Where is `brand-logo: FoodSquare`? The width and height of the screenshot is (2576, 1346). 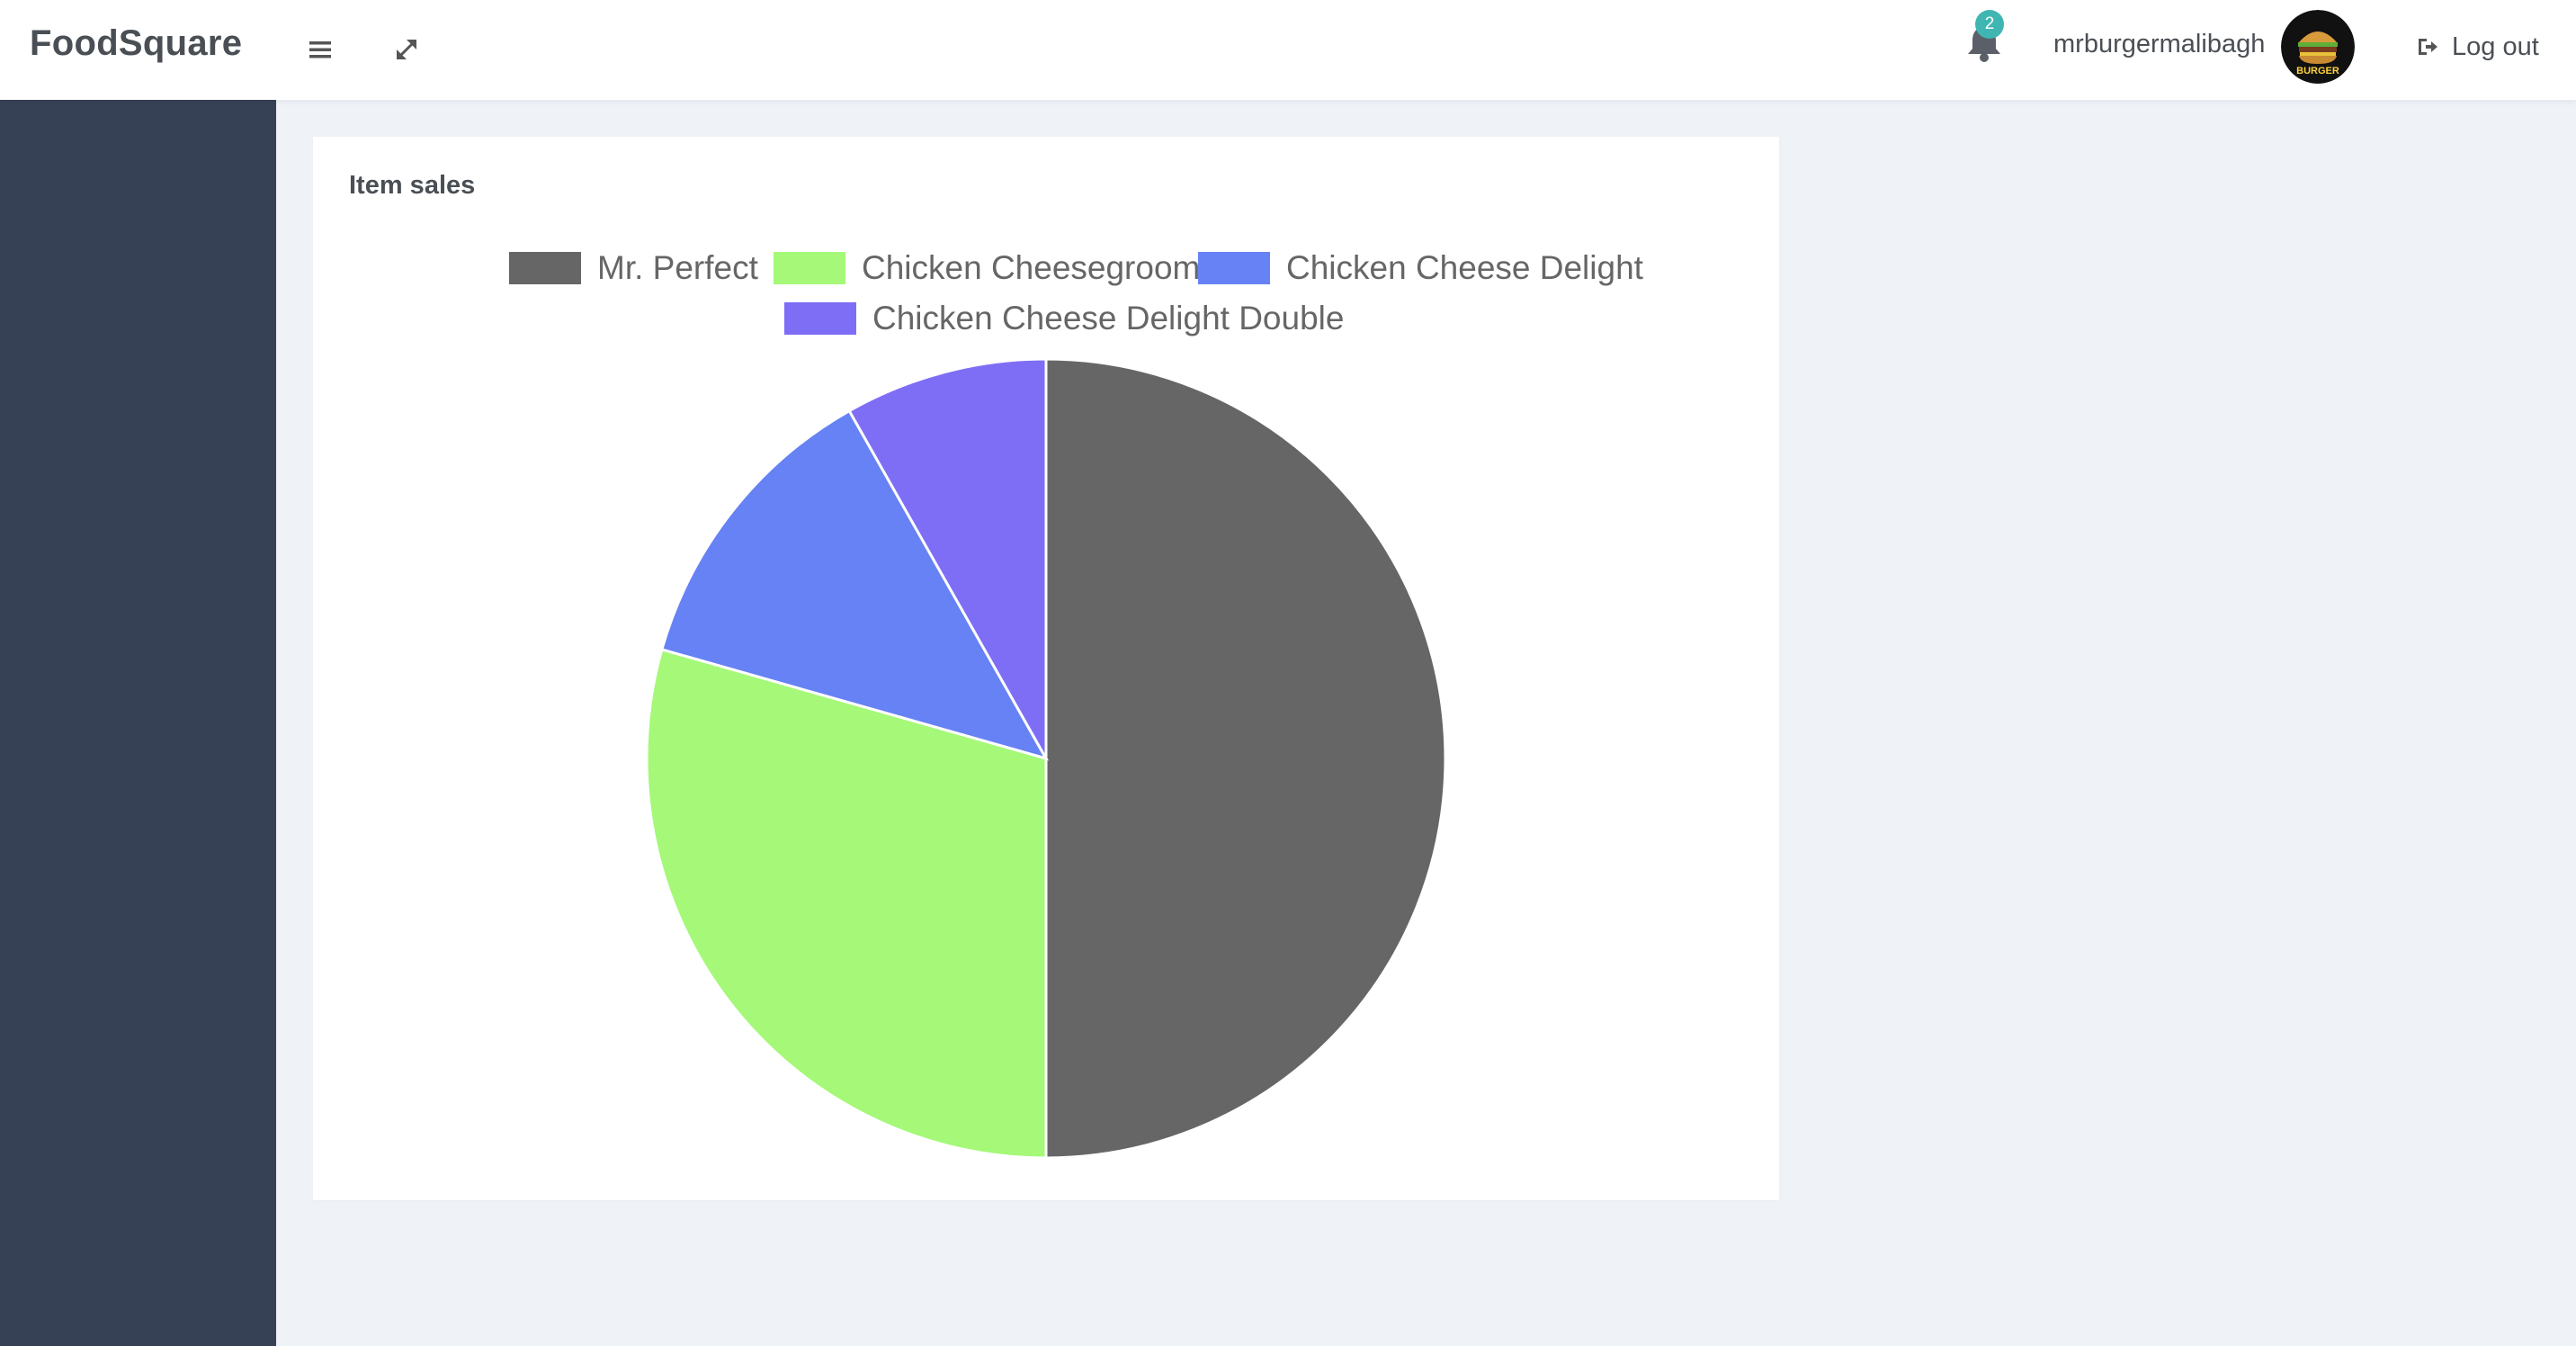
brand-logo: FoodSquare is located at coordinates (136, 43).